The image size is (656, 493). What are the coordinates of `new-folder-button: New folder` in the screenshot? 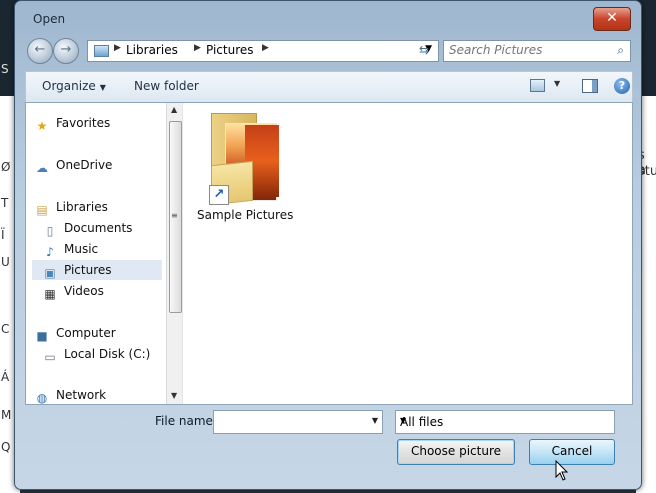 It's located at (166, 86).